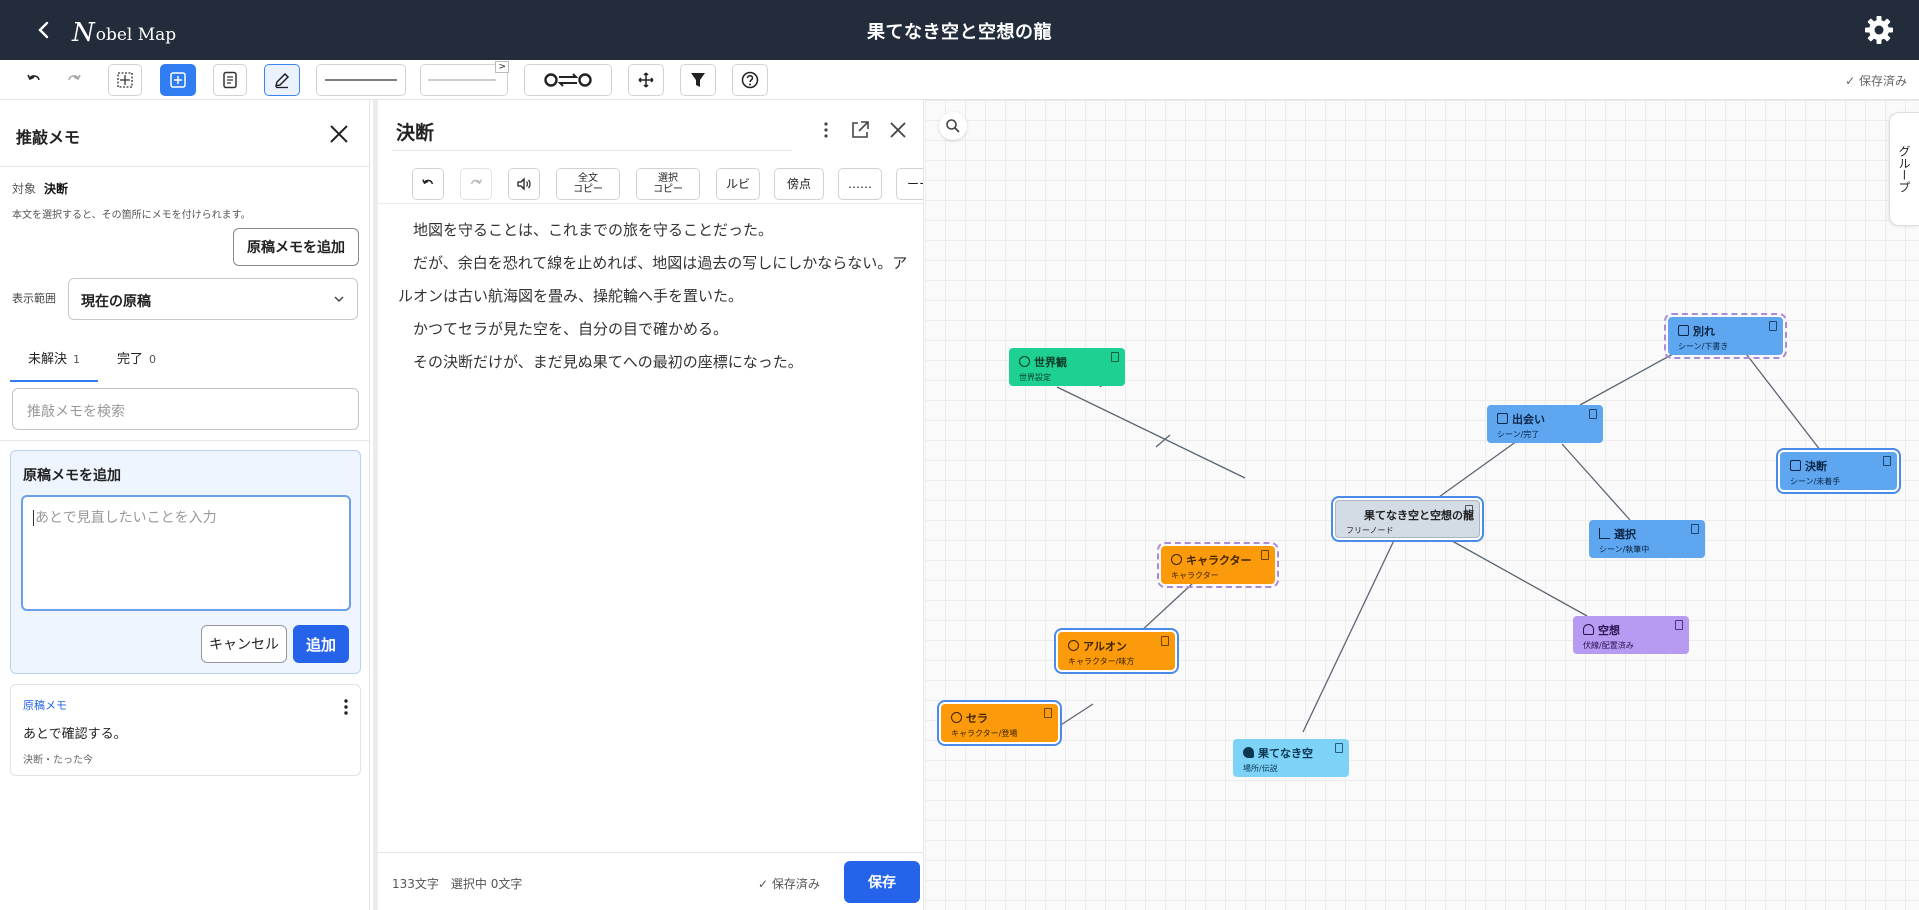  I want to click on node-subtitle: シーン/完了, so click(1518, 434).